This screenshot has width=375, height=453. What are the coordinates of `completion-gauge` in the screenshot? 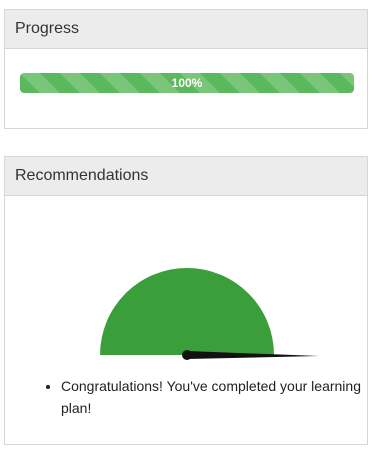 It's located at (209, 314).